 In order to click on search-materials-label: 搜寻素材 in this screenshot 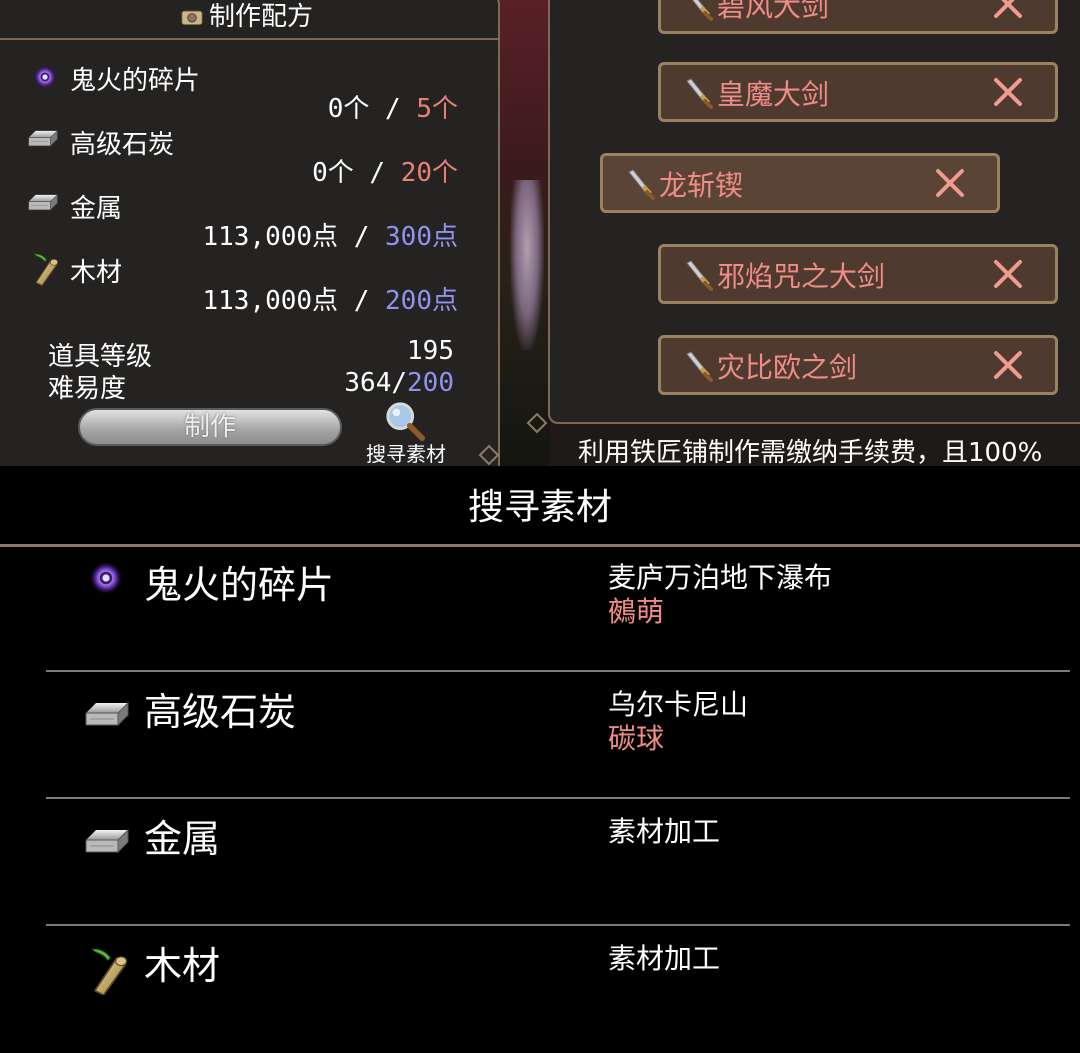, I will do `click(406, 454)`.